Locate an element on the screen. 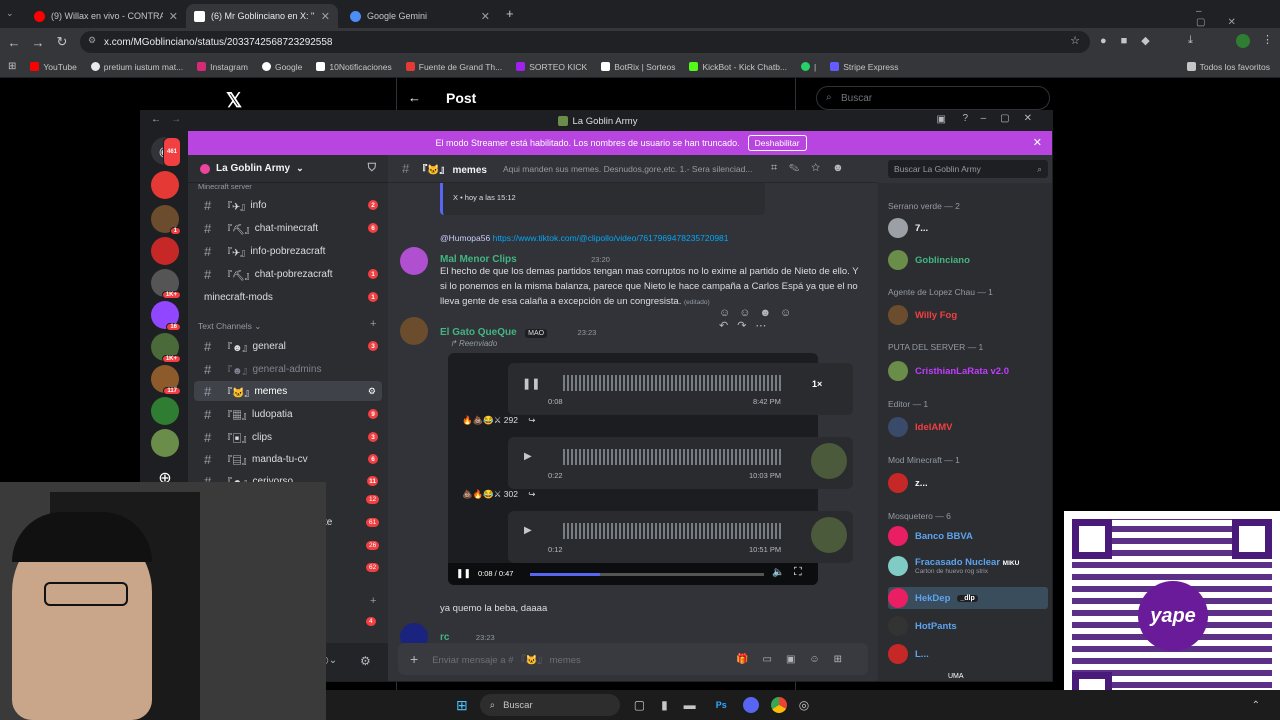 This screenshot has width=1280, height=720. channel-general: # 『☻』 general 3 is located at coordinates (288, 346).